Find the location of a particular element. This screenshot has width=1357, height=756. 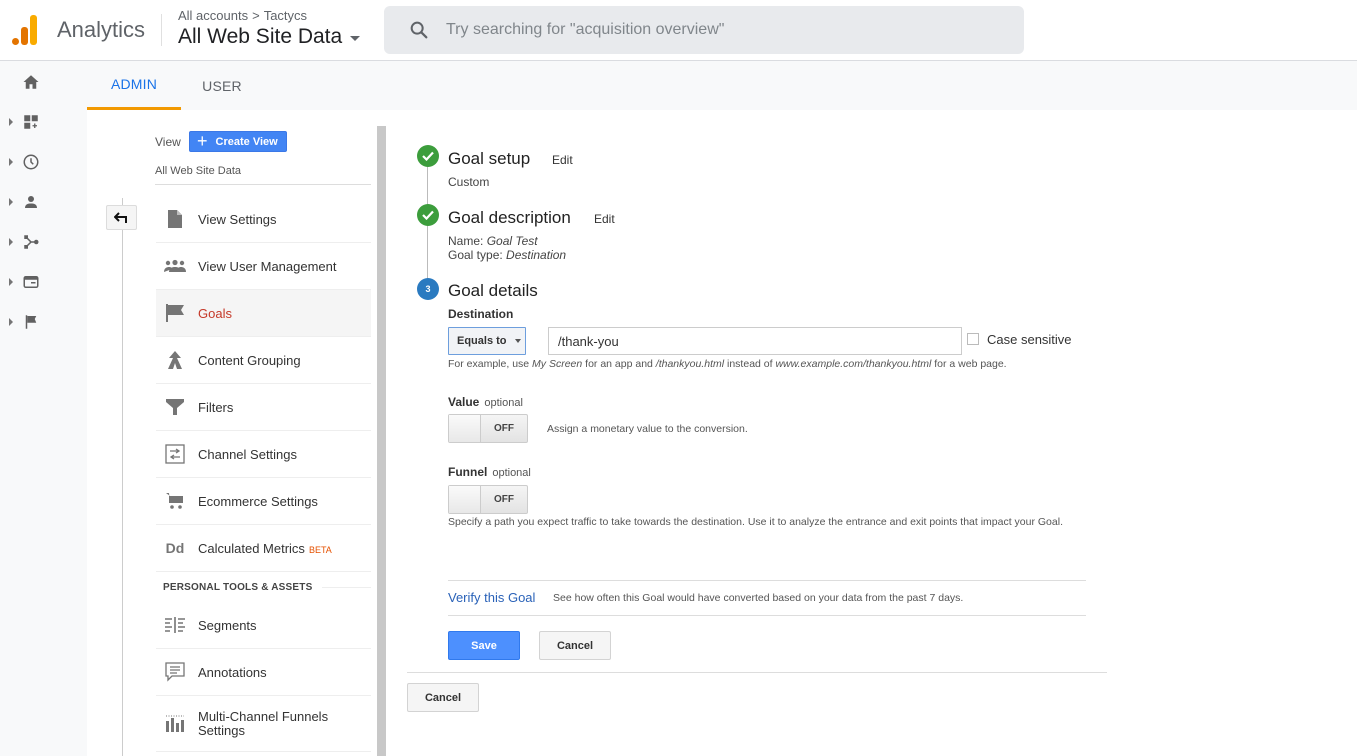

nav-item-segments: Segments is located at coordinates (263, 625).